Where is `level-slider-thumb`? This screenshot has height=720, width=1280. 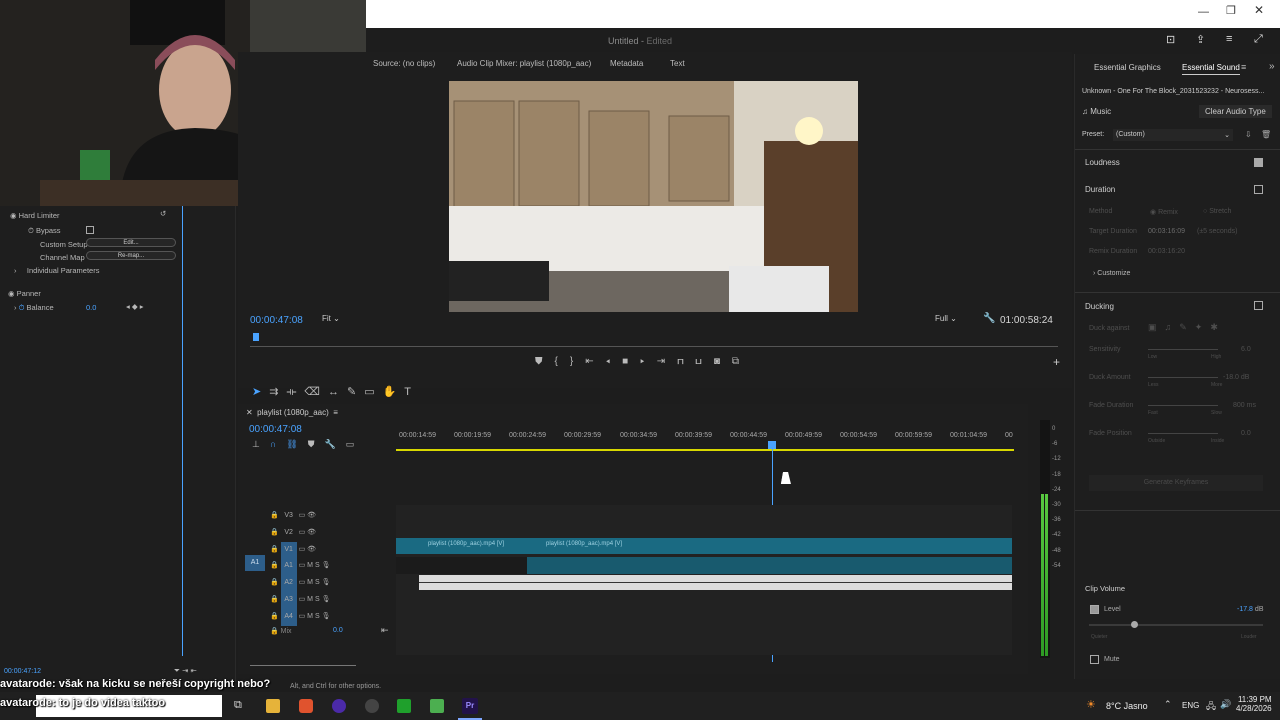
level-slider-thumb is located at coordinates (1134, 624).